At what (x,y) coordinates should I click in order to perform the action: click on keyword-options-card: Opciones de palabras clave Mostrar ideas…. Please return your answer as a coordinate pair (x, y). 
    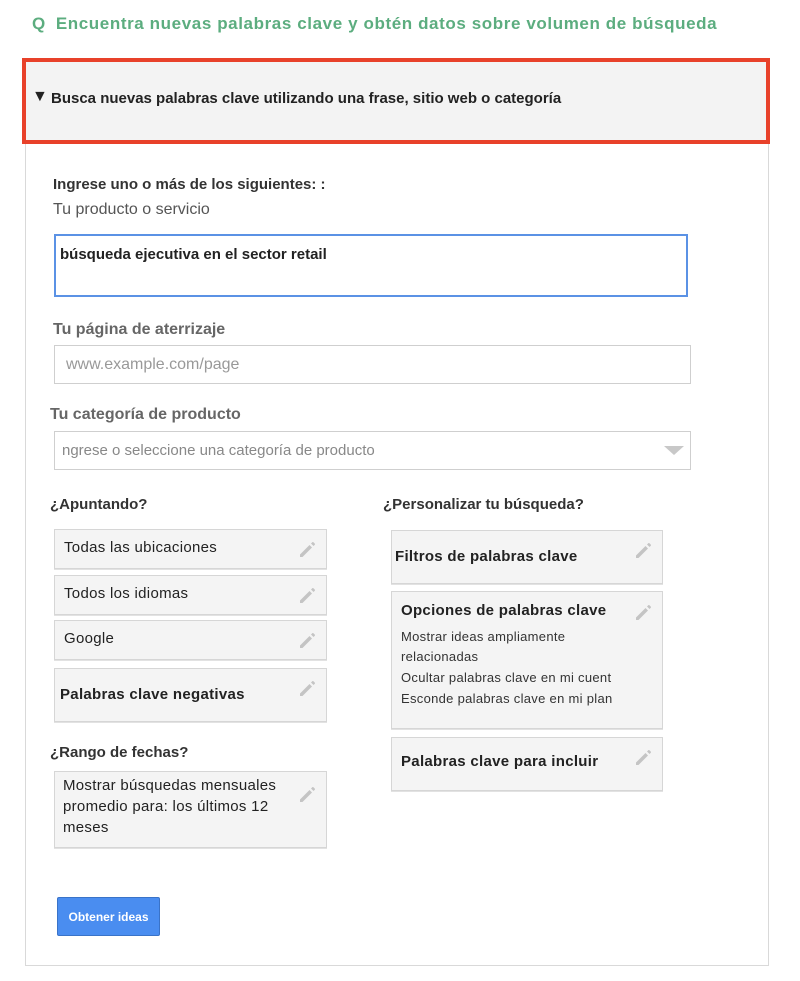
    Looking at the image, I should click on (527, 660).